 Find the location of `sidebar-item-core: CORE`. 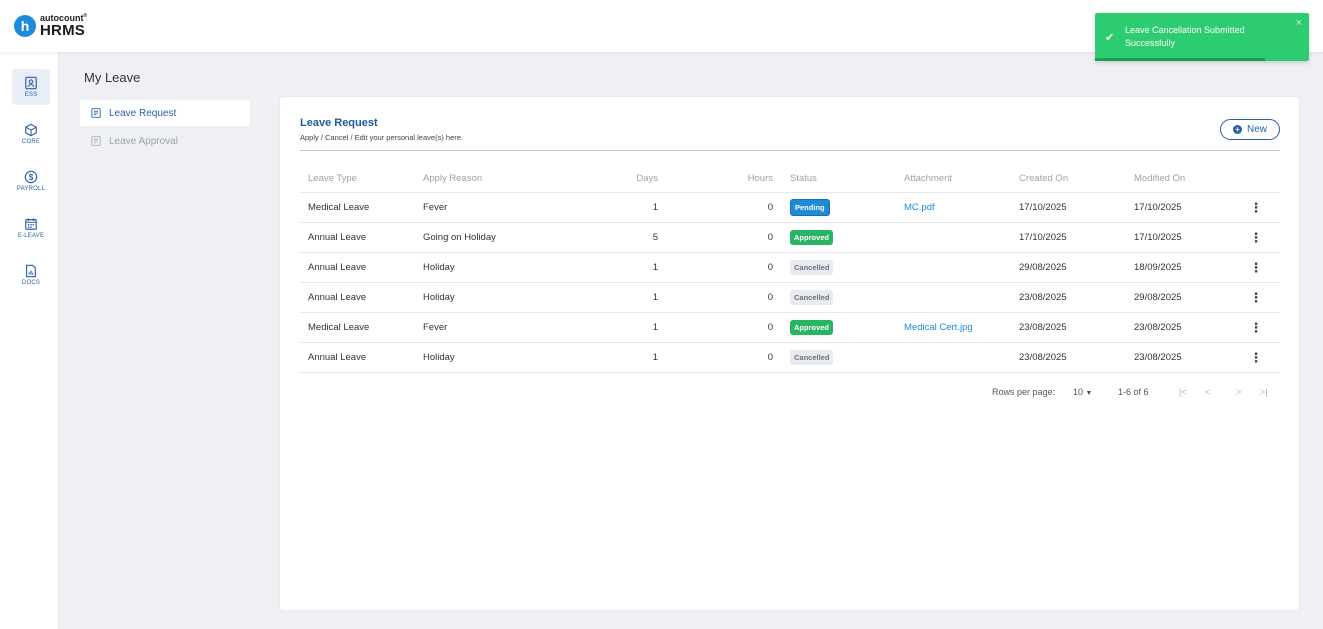

sidebar-item-core: CORE is located at coordinates (31, 134).